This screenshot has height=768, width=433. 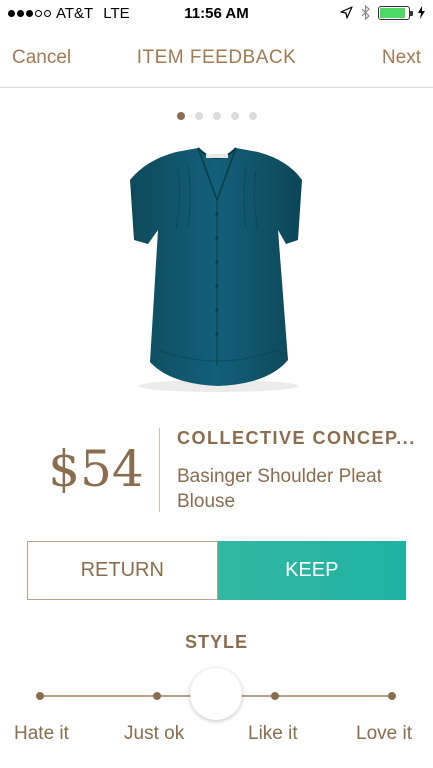 I want to click on page-indicator, so click(x=216, y=116).